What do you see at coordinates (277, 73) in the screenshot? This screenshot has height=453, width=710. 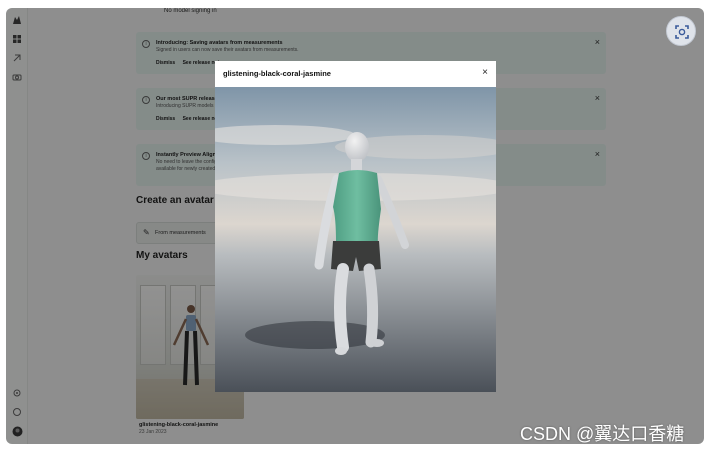 I see `modal-title: glistening-black-coral-jasmine` at bounding box center [277, 73].